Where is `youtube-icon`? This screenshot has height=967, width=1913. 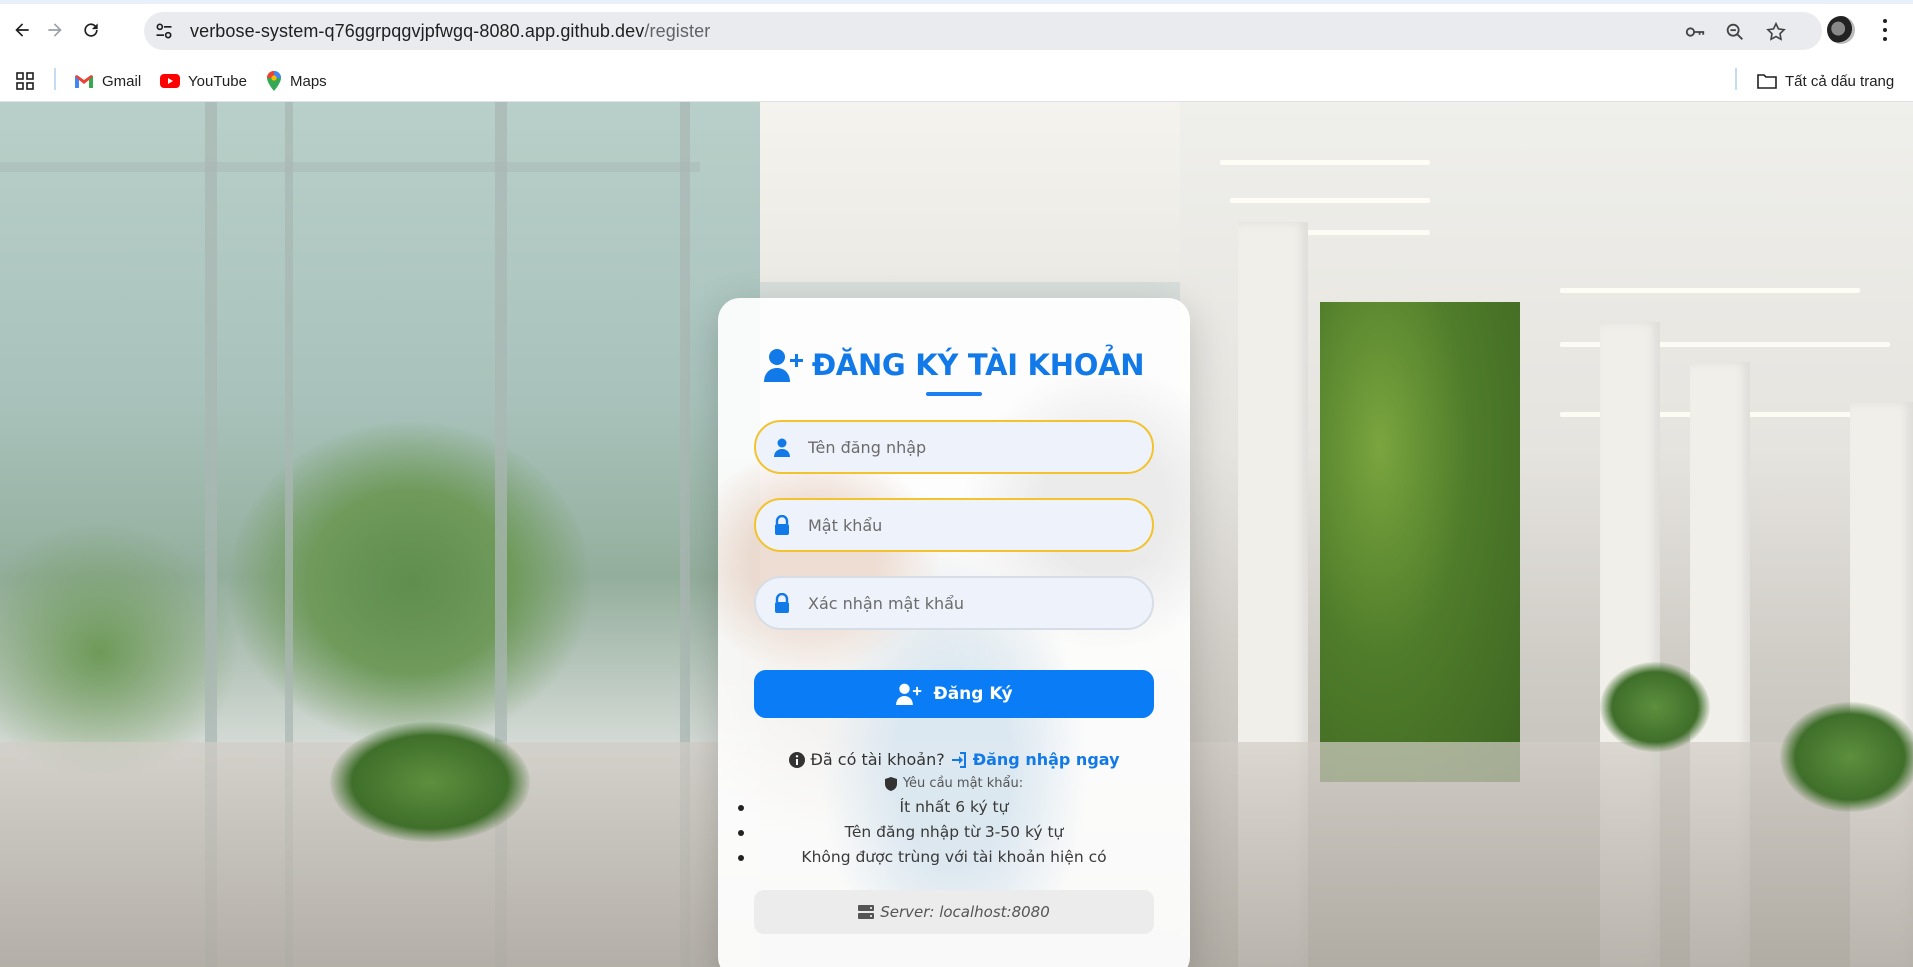 youtube-icon is located at coordinates (170, 81).